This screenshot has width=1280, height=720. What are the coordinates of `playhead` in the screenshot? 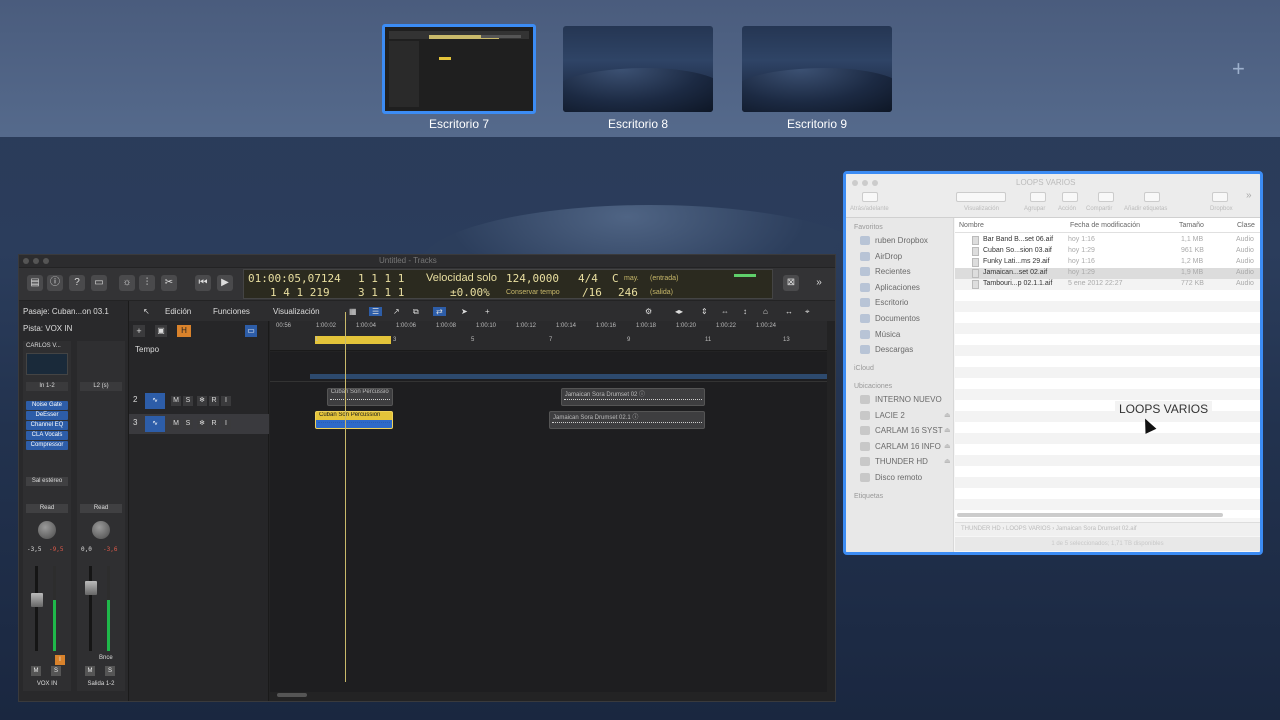 It's located at (345, 497).